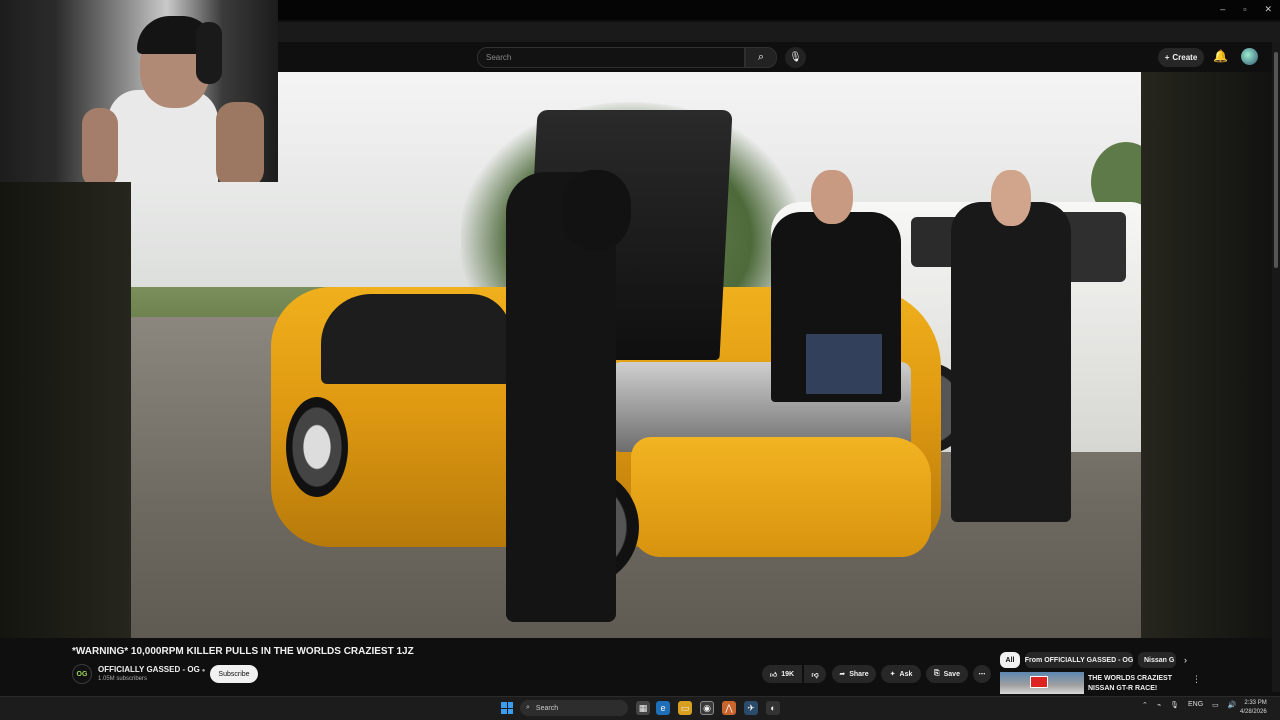 The height and width of the screenshot is (720, 1280). What do you see at coordinates (596, 210) in the screenshot?
I see `video-scene-person-hooded-head` at bounding box center [596, 210].